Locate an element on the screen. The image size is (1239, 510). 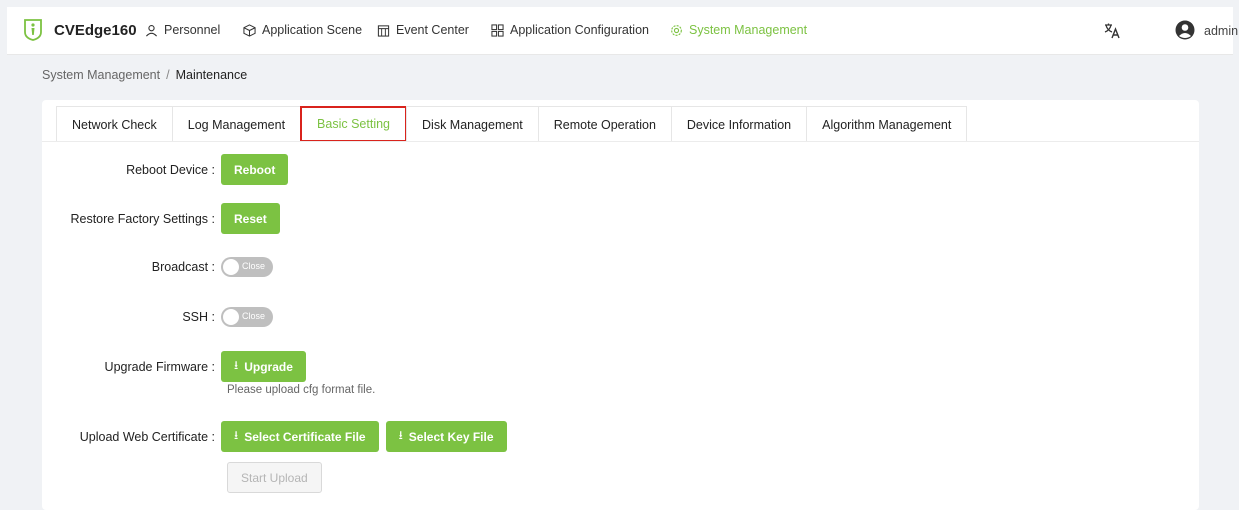
nav-application-scene: Application Scene is located at coordinates (302, 30).